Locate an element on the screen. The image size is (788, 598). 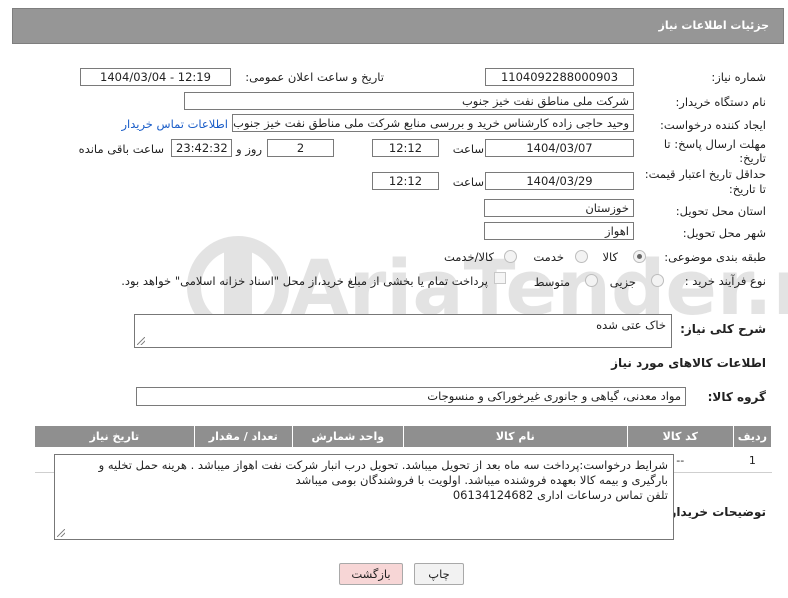
category-service-radio is located at coordinates (581, 256).